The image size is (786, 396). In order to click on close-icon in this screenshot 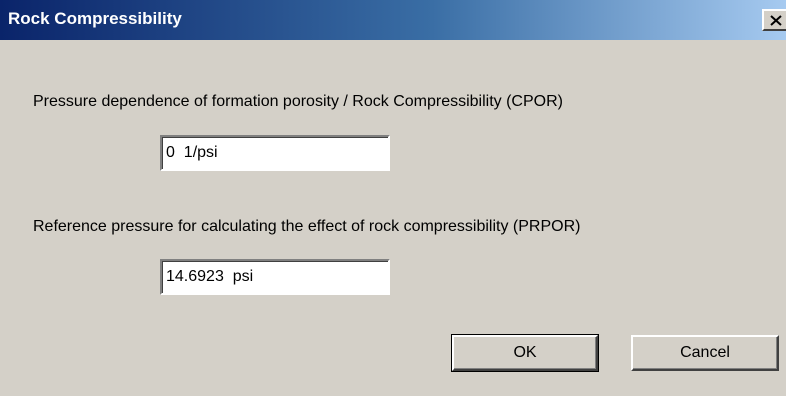, I will do `click(776, 20)`.